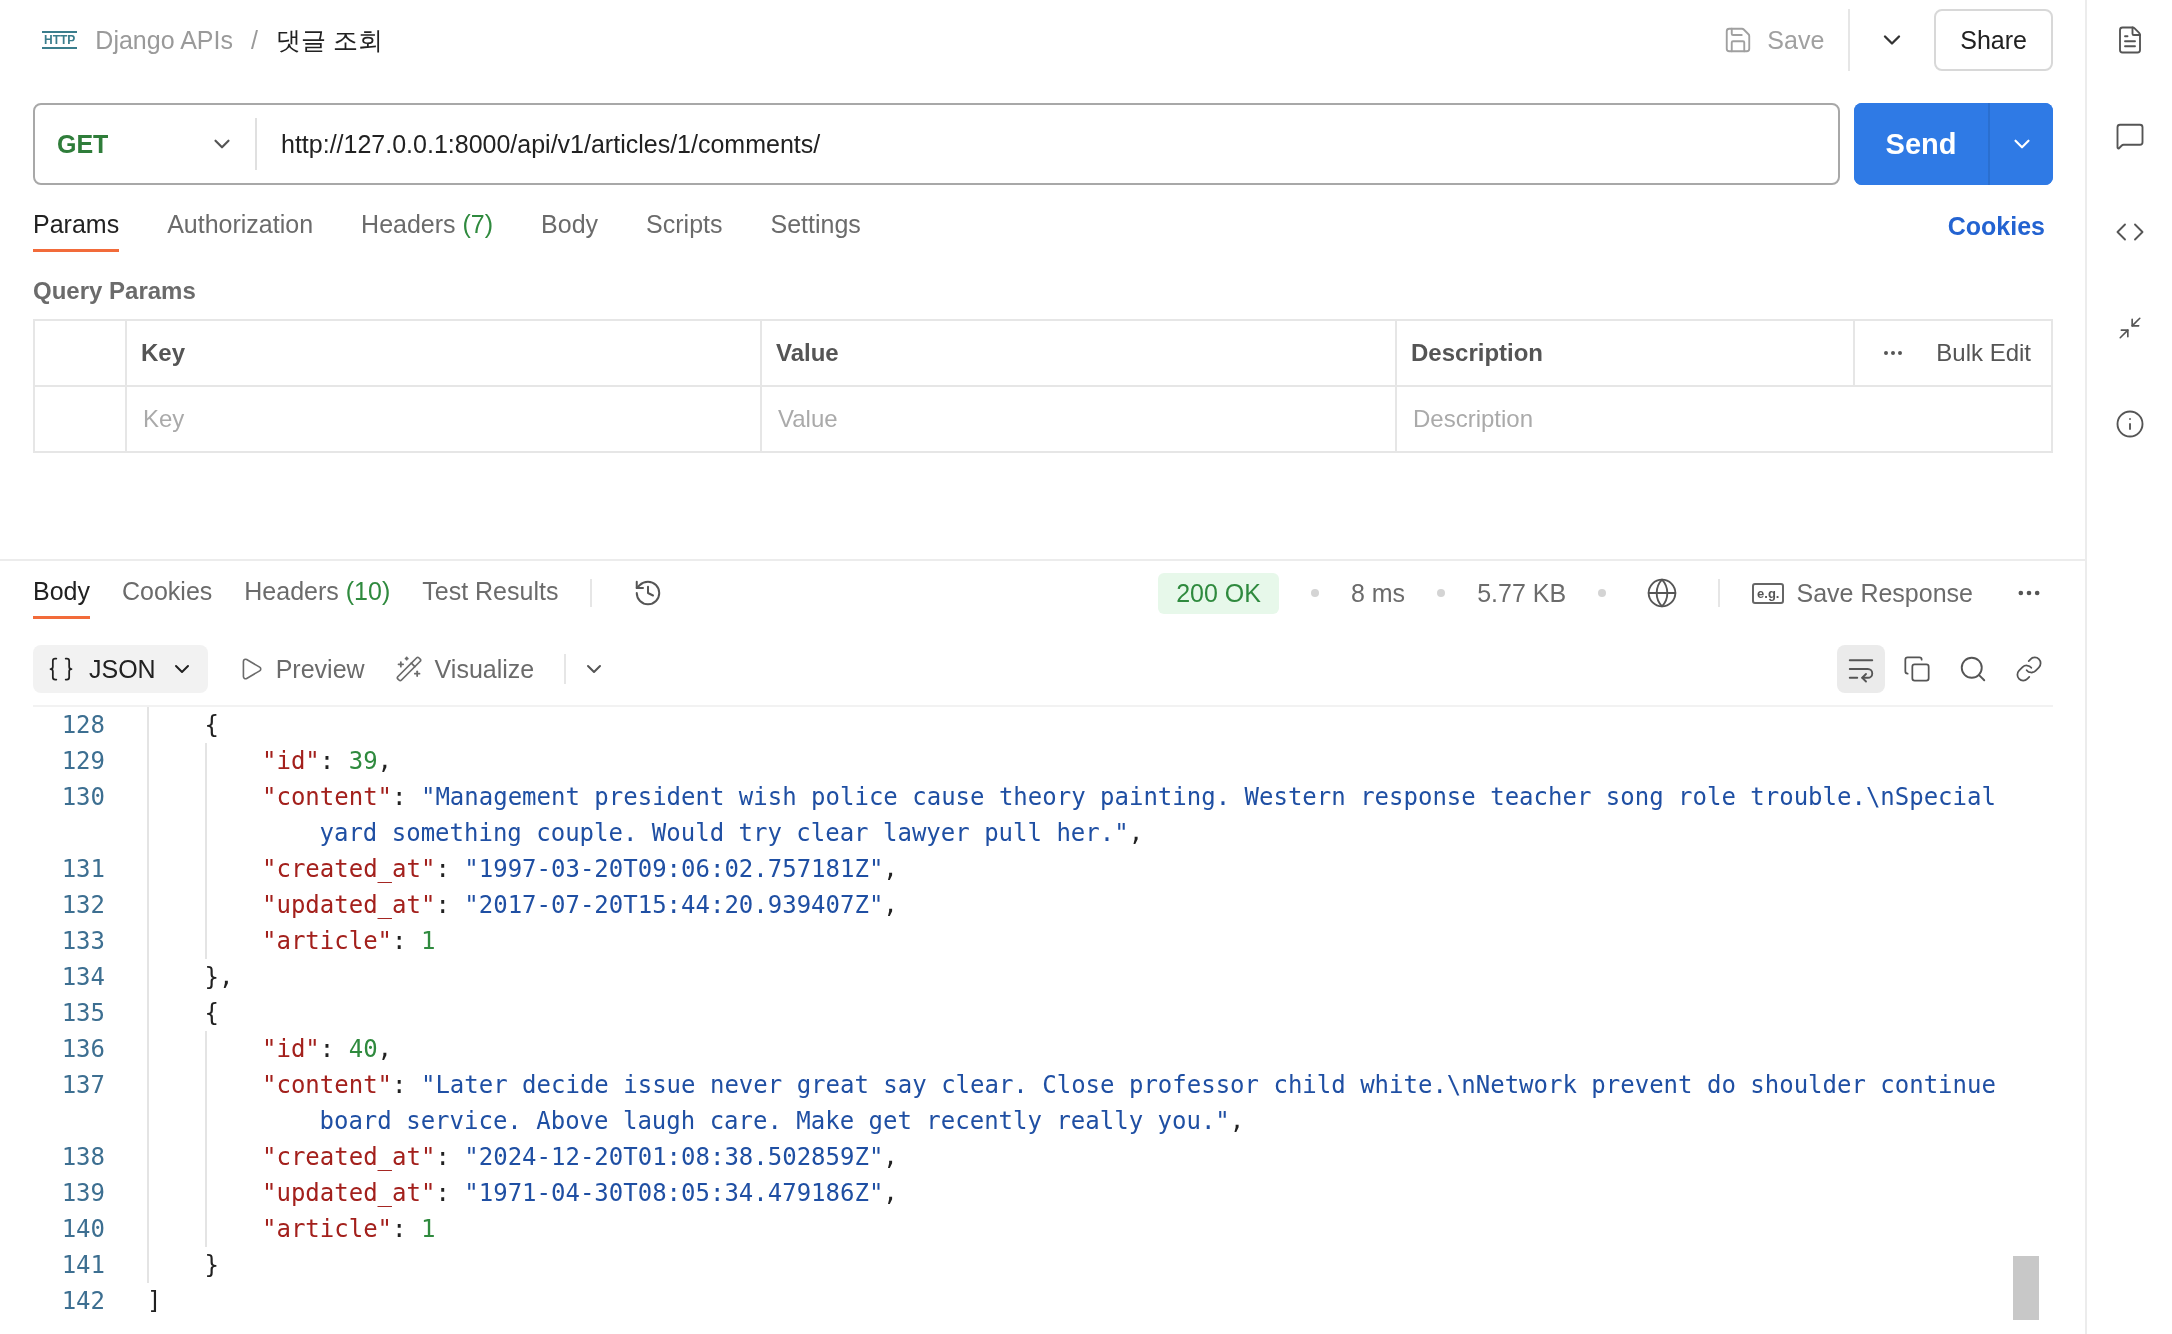  I want to click on code-line: "id": 40,, so click(328, 1049).